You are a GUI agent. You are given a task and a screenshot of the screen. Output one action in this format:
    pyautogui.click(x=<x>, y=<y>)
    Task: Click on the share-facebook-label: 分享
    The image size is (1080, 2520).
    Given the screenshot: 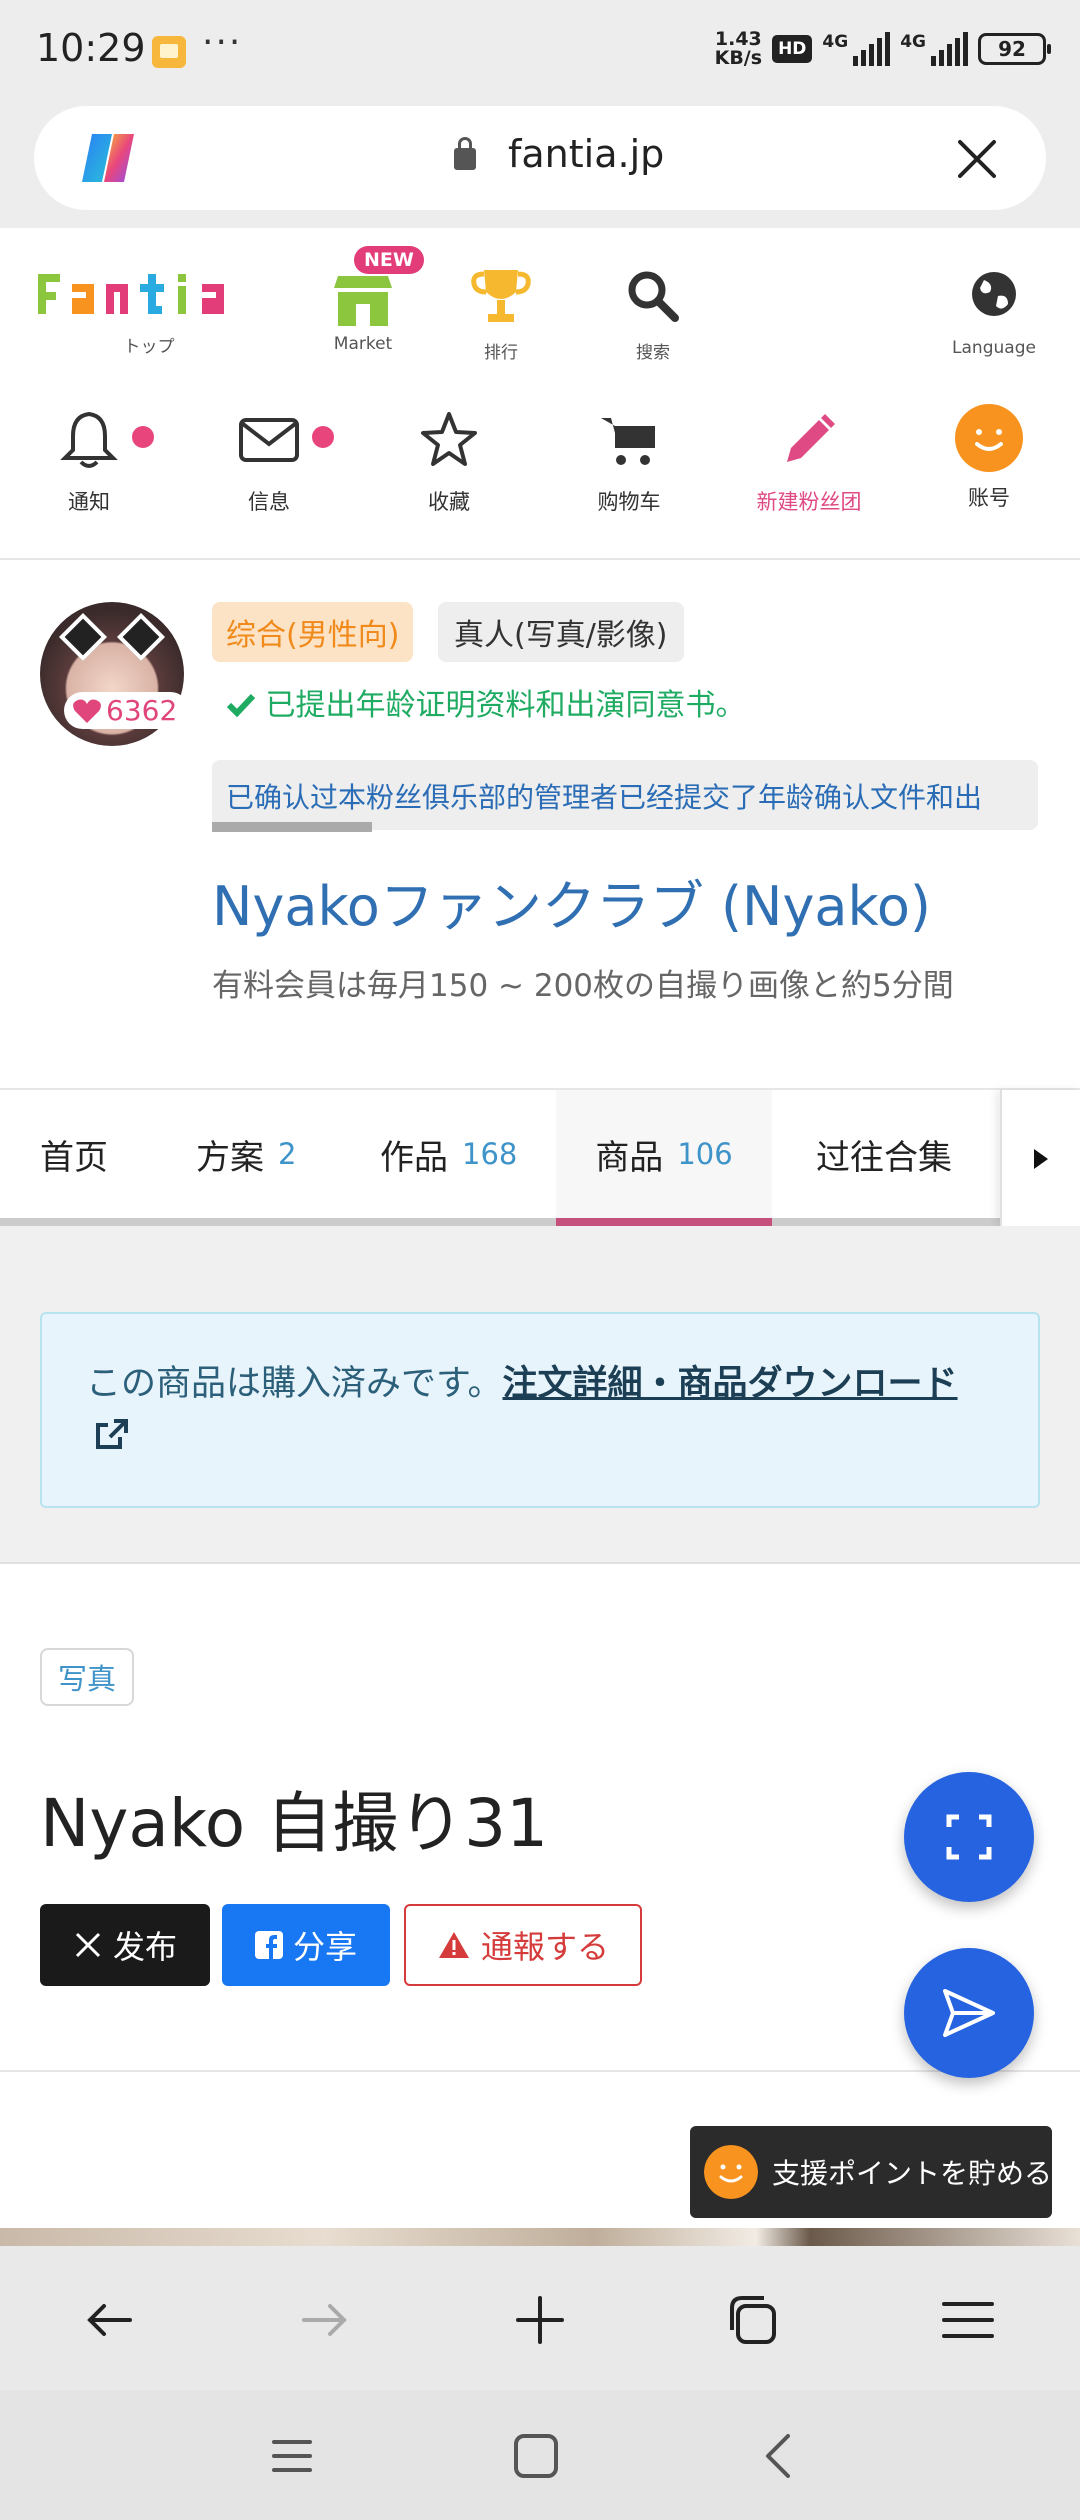 What is the action you would take?
    pyautogui.click(x=324, y=1947)
    